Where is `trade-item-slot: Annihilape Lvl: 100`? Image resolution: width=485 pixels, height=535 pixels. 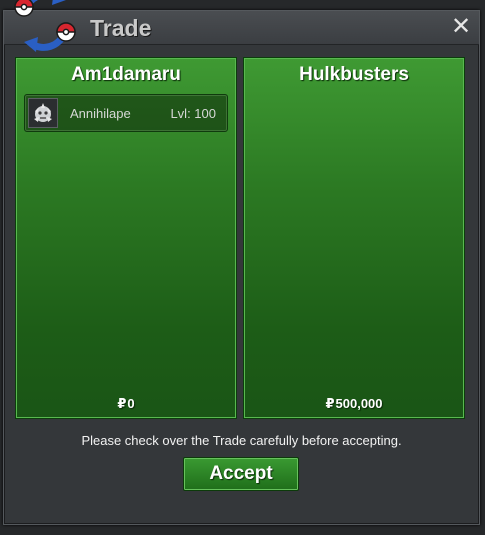 trade-item-slot: Annihilape Lvl: 100 is located at coordinates (126, 113).